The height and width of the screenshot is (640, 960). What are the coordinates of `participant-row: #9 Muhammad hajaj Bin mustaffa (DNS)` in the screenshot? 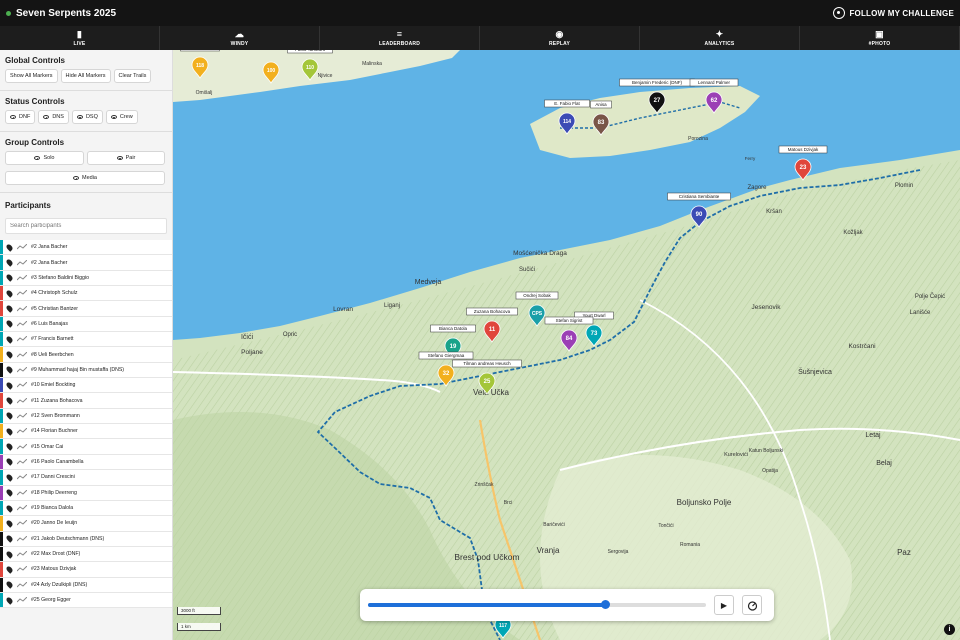 It's located at (86, 370).